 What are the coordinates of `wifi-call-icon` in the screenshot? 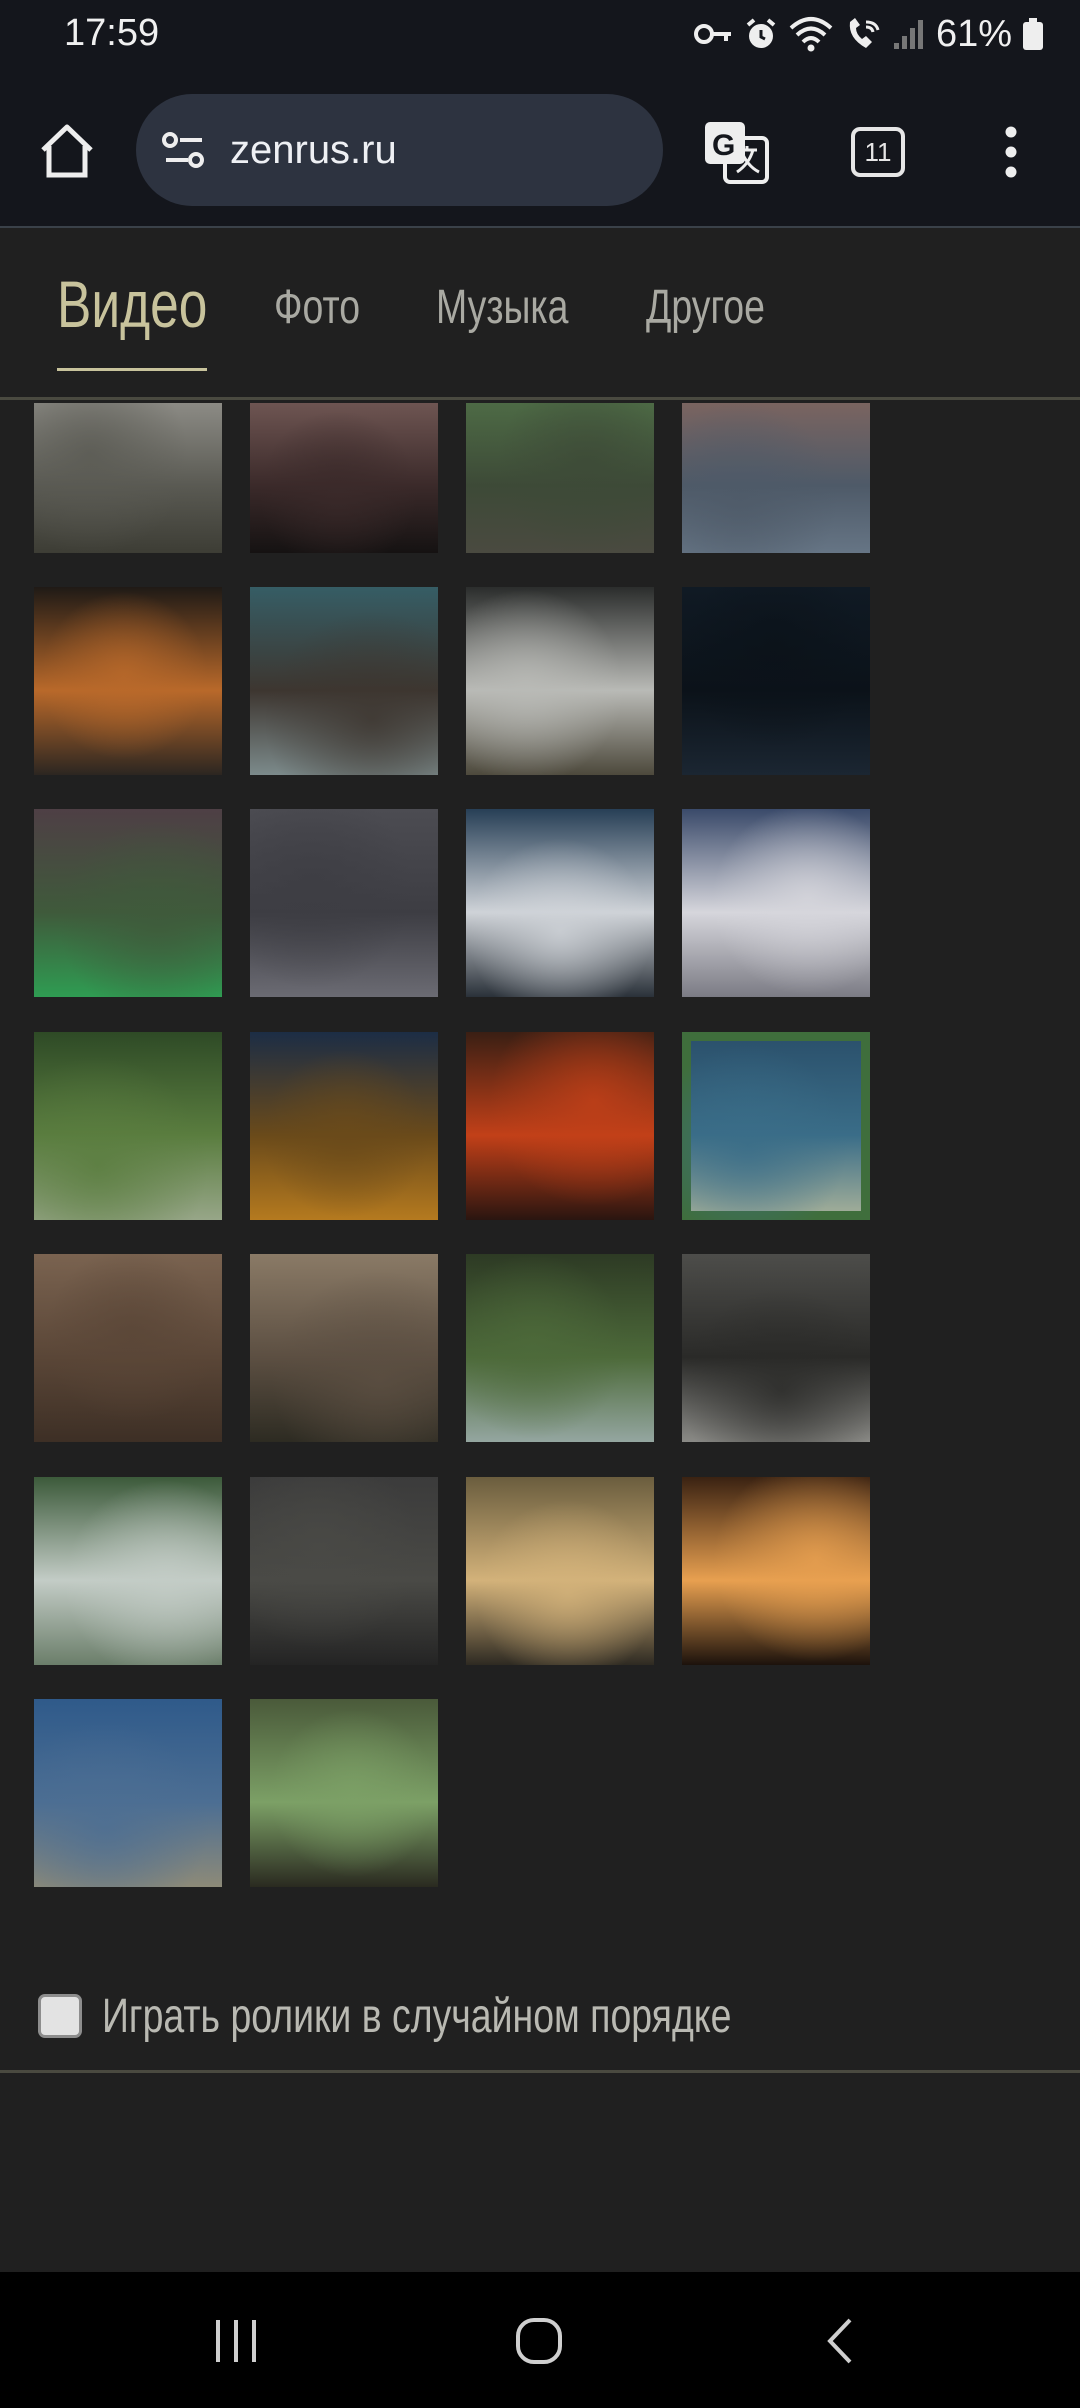 It's located at (864, 33).